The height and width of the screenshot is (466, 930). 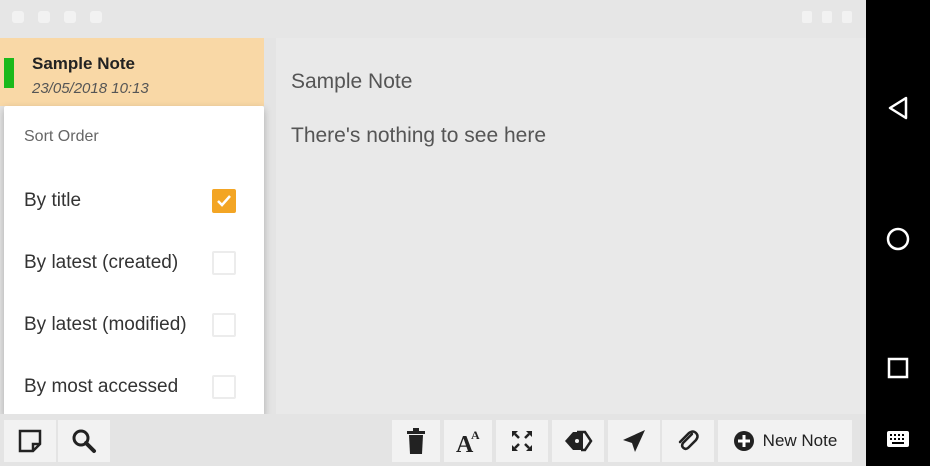 I want to click on recents-button, so click(x=898, y=368).